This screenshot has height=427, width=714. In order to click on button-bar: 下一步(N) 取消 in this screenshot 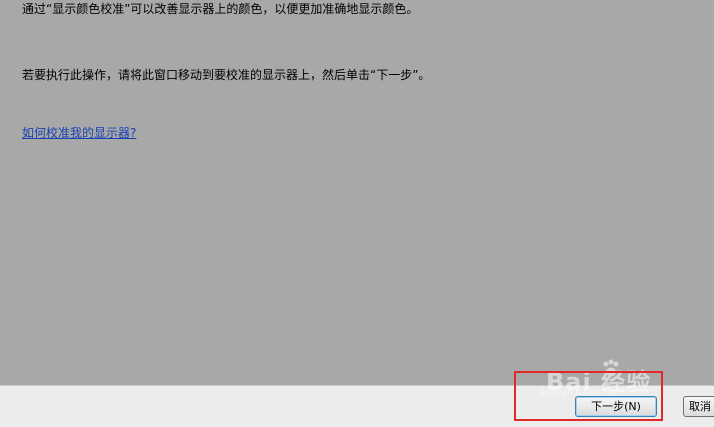, I will do `click(357, 406)`.